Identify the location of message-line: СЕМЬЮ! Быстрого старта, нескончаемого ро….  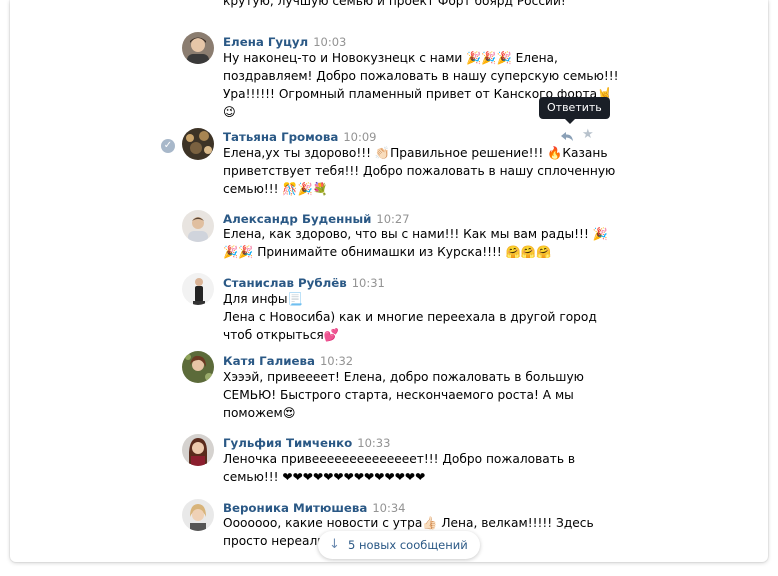
(398, 395).